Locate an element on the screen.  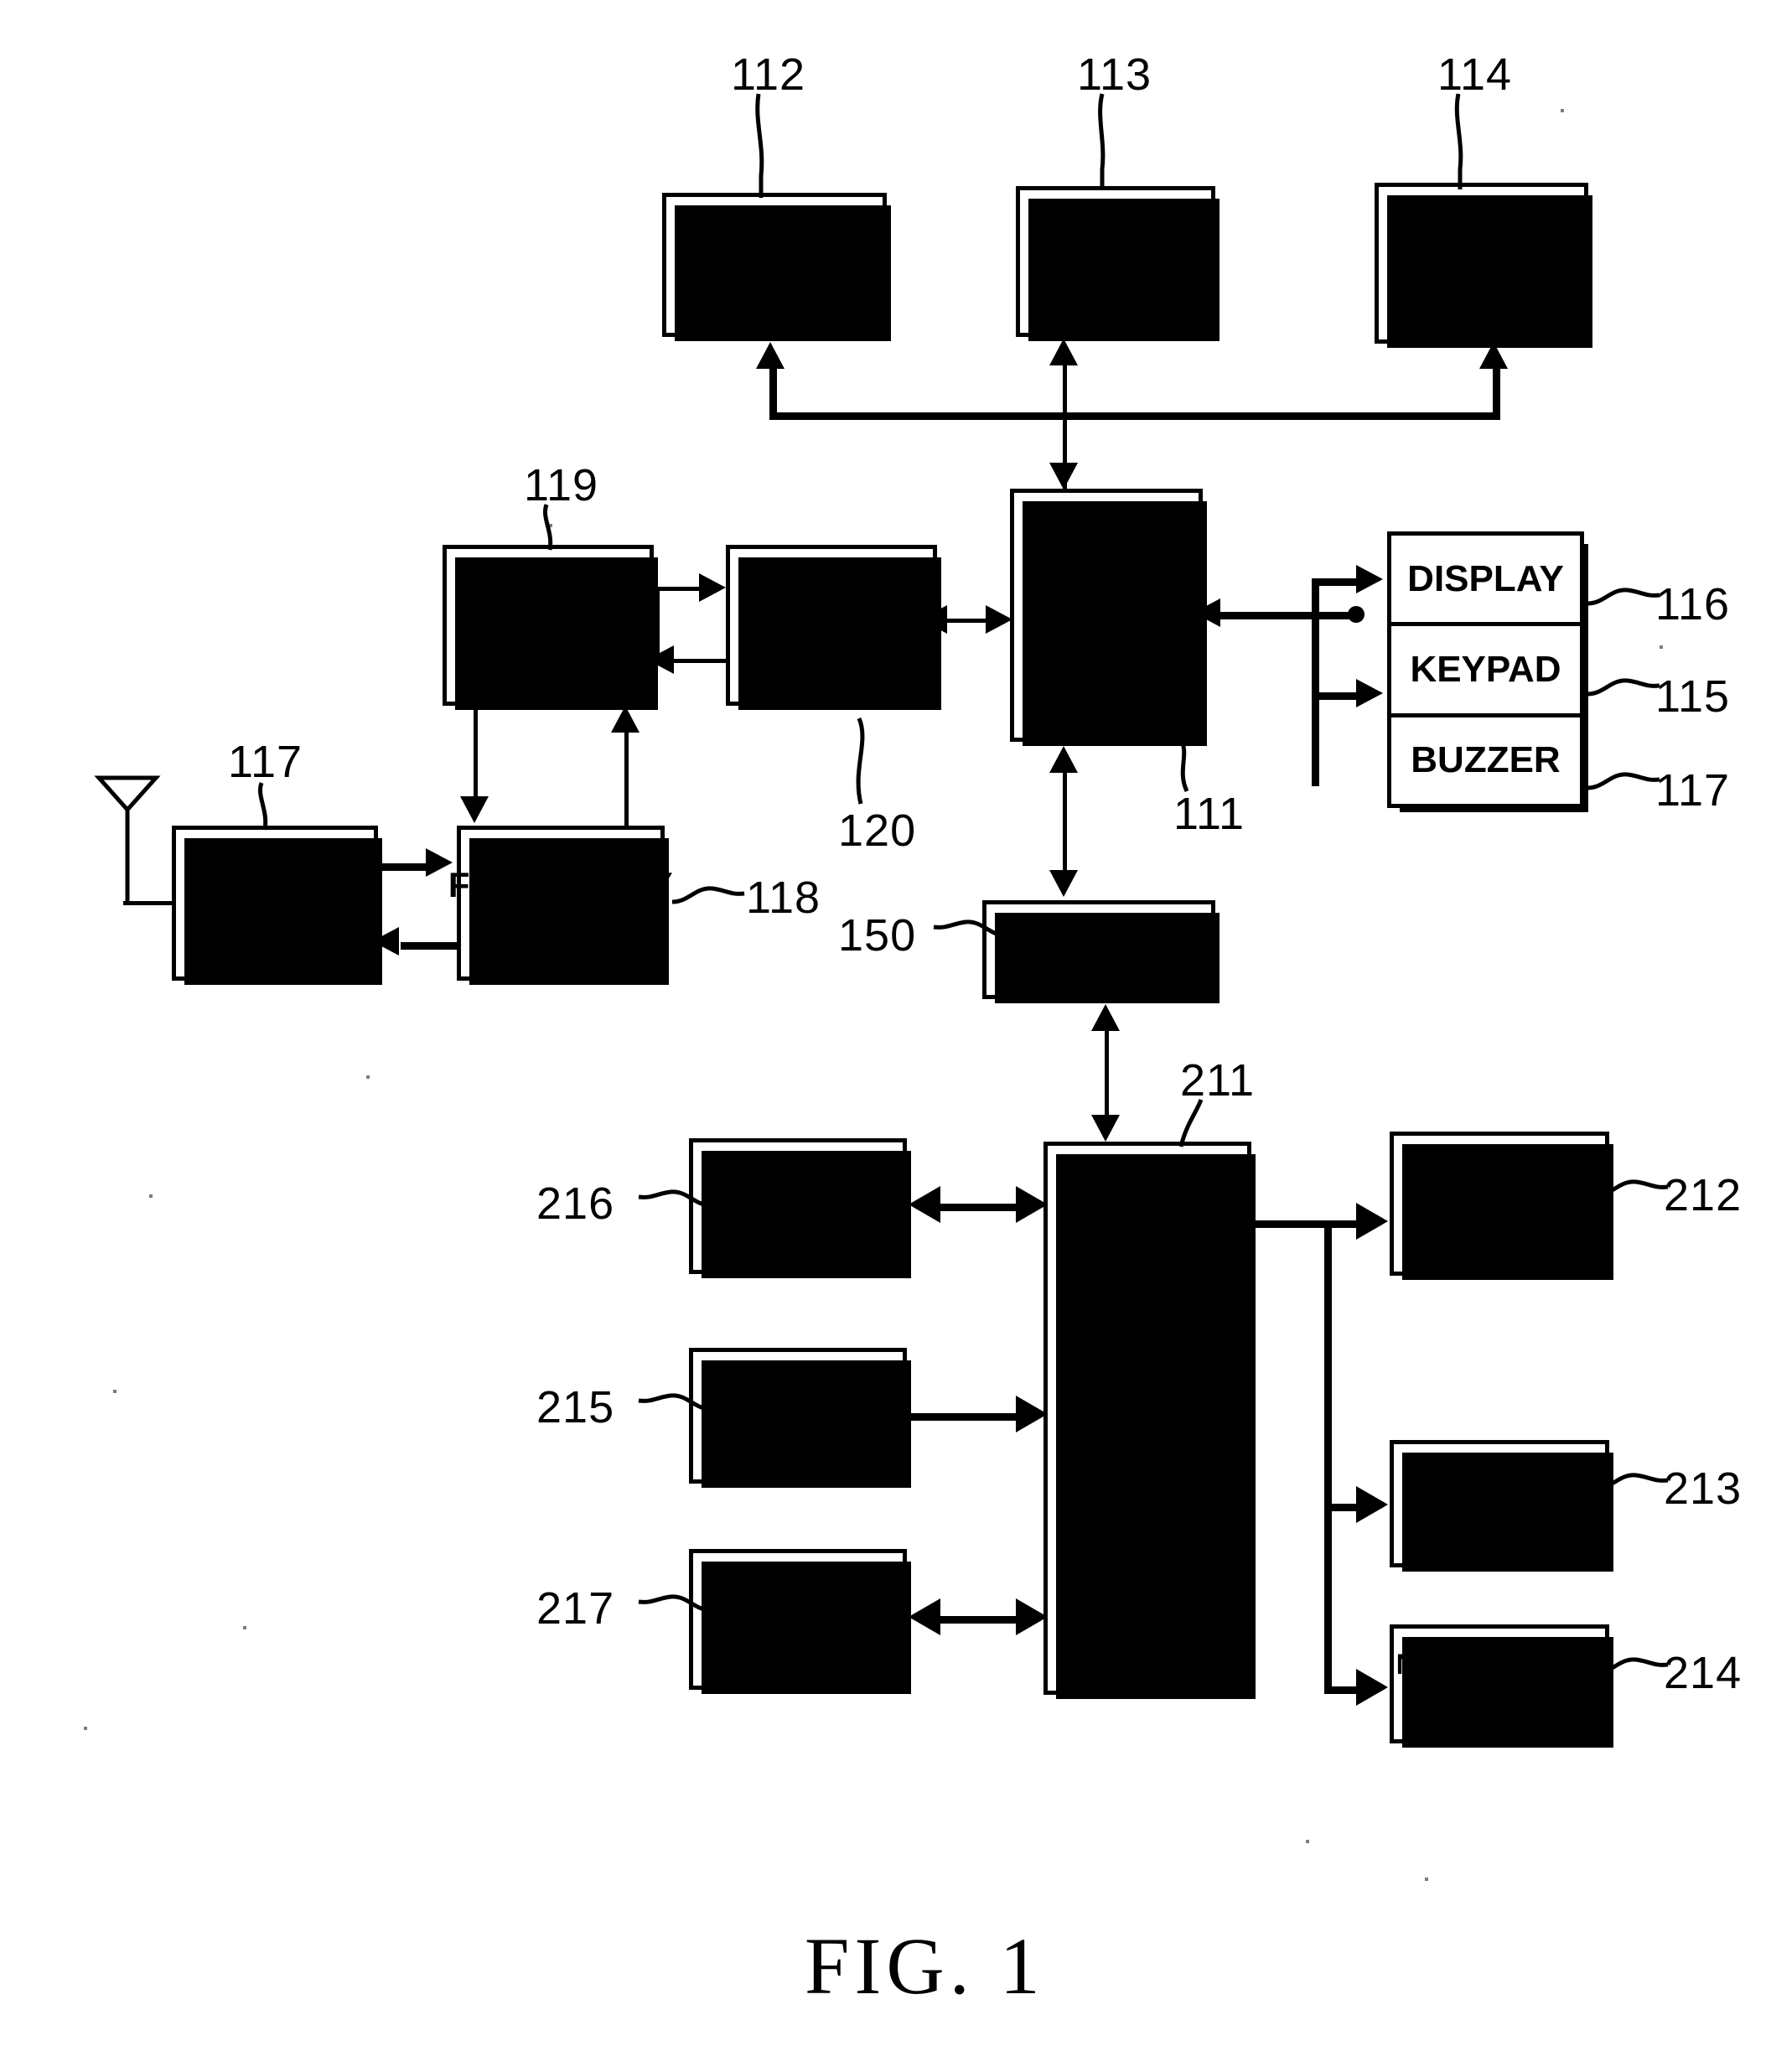
program-memory-2-box: PROGRAM MEMORY is located at coordinates (1501, 1206).